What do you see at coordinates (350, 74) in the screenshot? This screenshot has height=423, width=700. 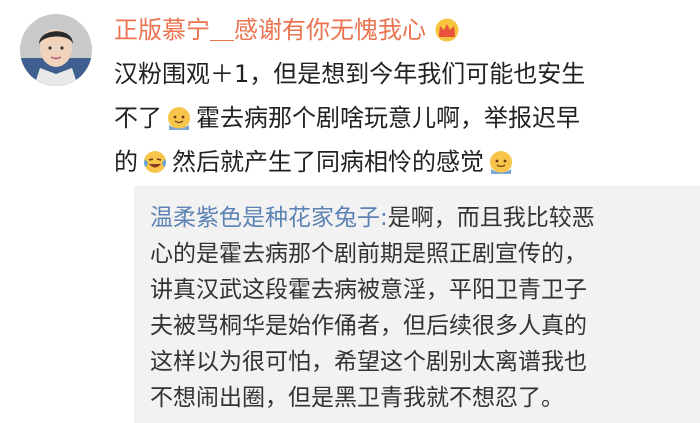 I see `comment-line: 汉粉围观＋1，但是想到今年我们可能也安生` at bounding box center [350, 74].